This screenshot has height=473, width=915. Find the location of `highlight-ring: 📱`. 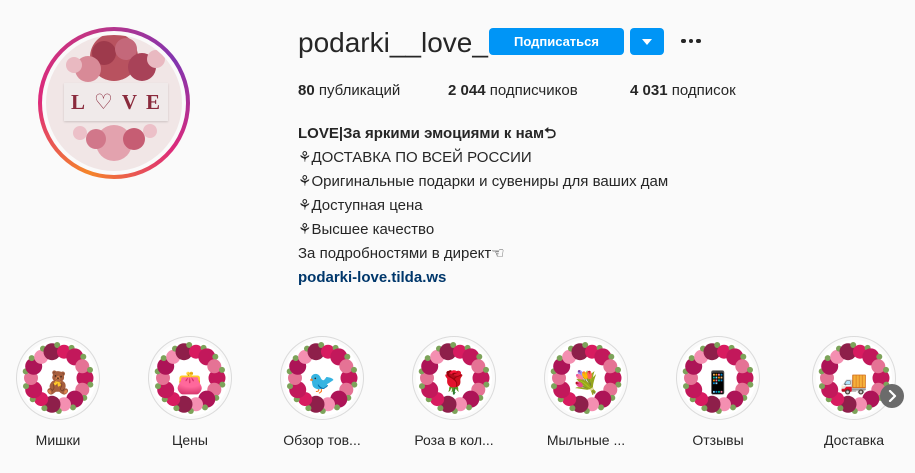

highlight-ring: 📱 is located at coordinates (718, 378).